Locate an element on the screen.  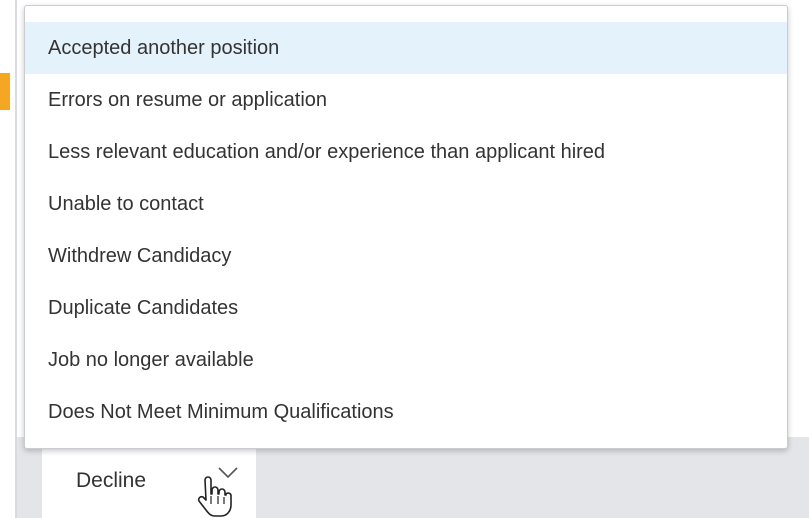
accent-marker is located at coordinates (5, 91).